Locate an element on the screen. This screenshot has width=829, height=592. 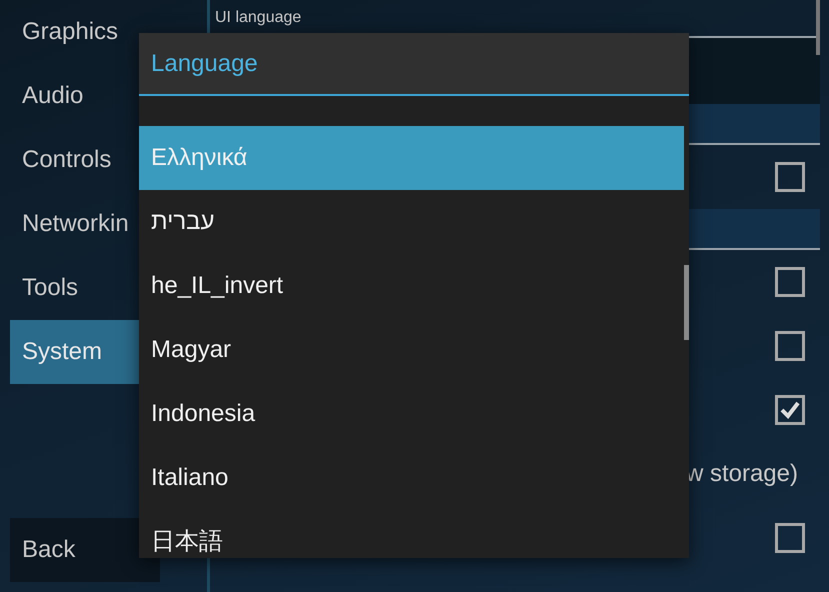
language-option: Indonesia is located at coordinates (411, 414).